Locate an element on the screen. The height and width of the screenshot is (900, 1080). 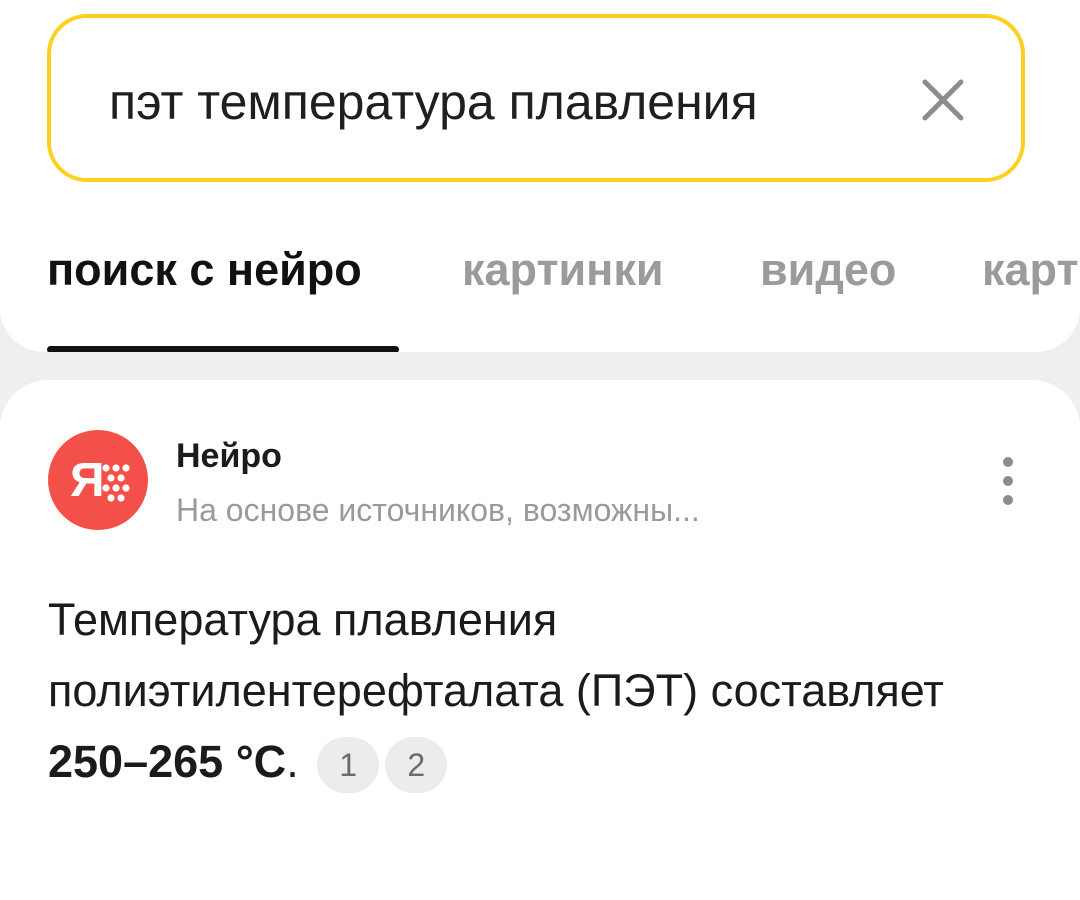
tab-images: картинки is located at coordinates (563, 270).